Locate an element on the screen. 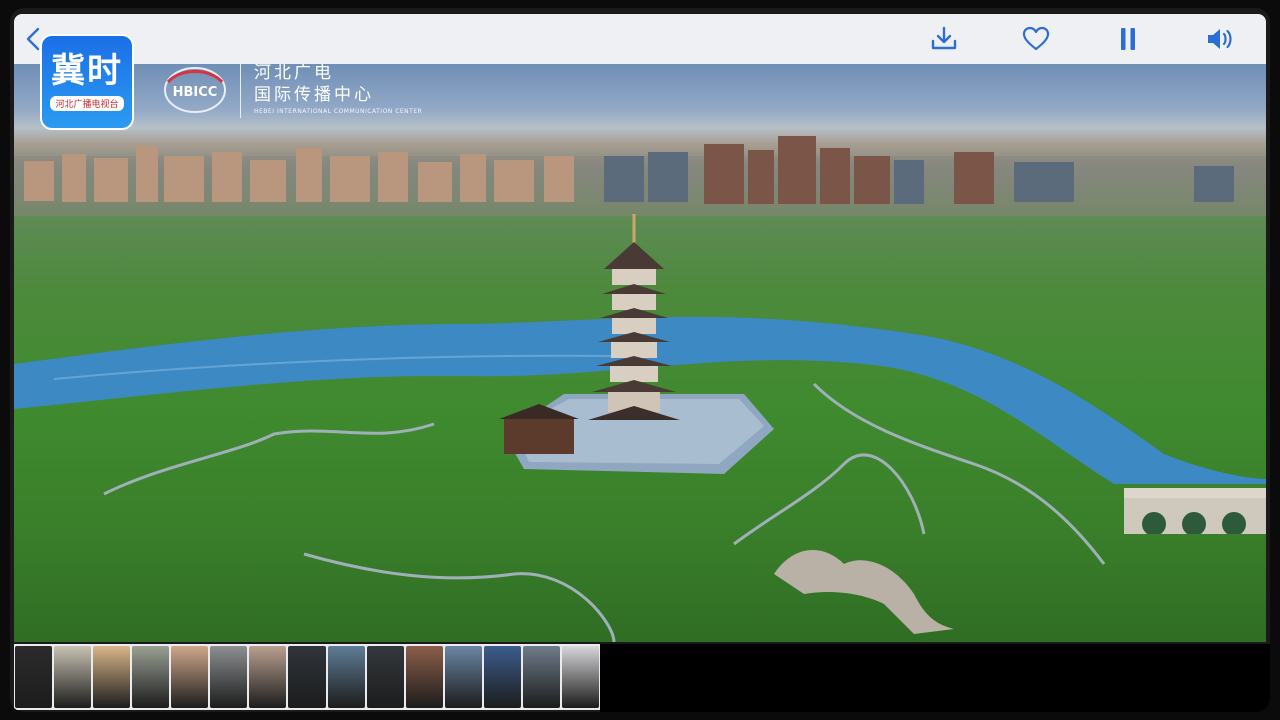  jishi-logo: 冀时 河北广播电视台 is located at coordinates (87, 82).